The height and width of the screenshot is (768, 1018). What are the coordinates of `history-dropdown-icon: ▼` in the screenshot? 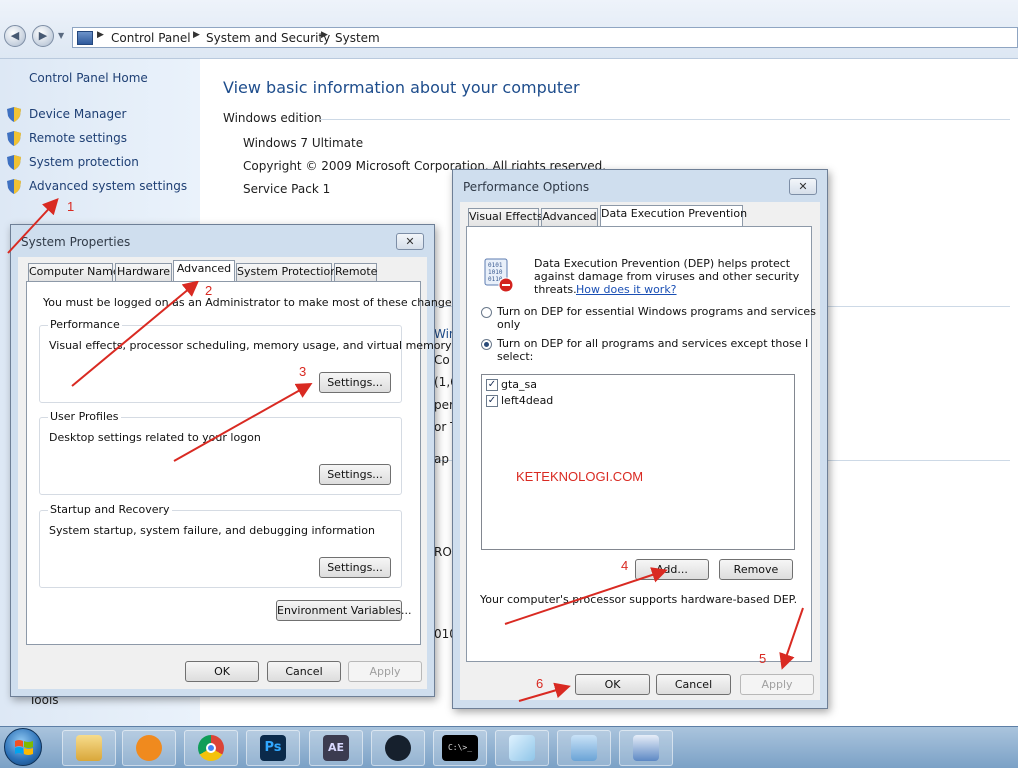 It's located at (61, 35).